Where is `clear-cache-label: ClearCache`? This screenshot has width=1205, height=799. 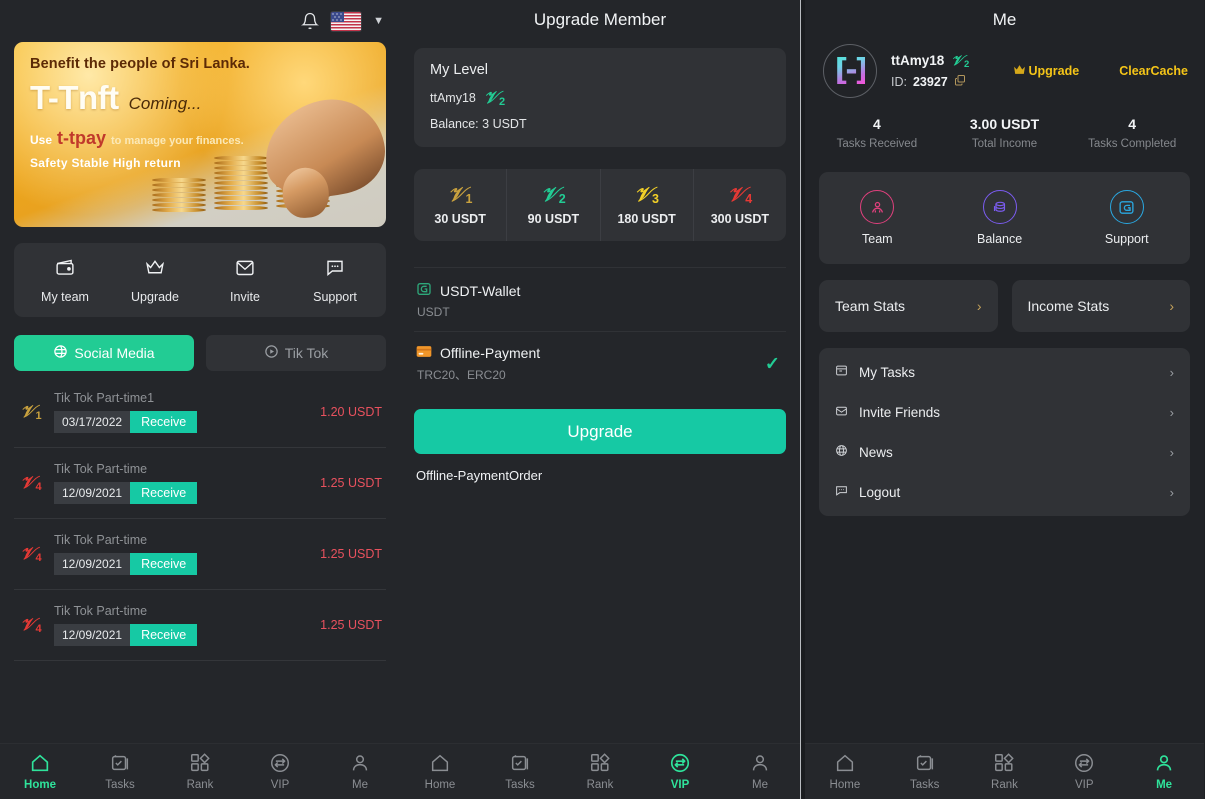
clear-cache-label: ClearCache is located at coordinates (1153, 71).